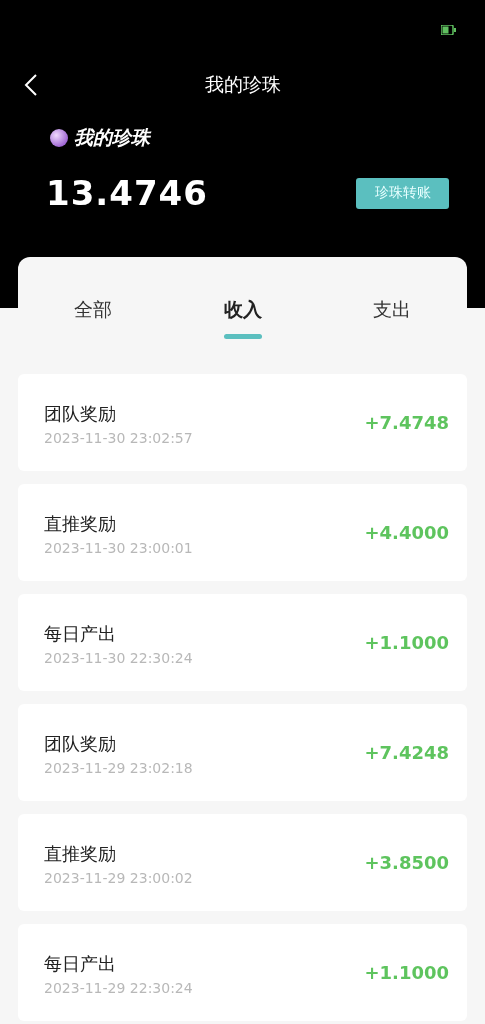  I want to click on record-time: 2023-11-29 22:30:24, so click(118, 987).